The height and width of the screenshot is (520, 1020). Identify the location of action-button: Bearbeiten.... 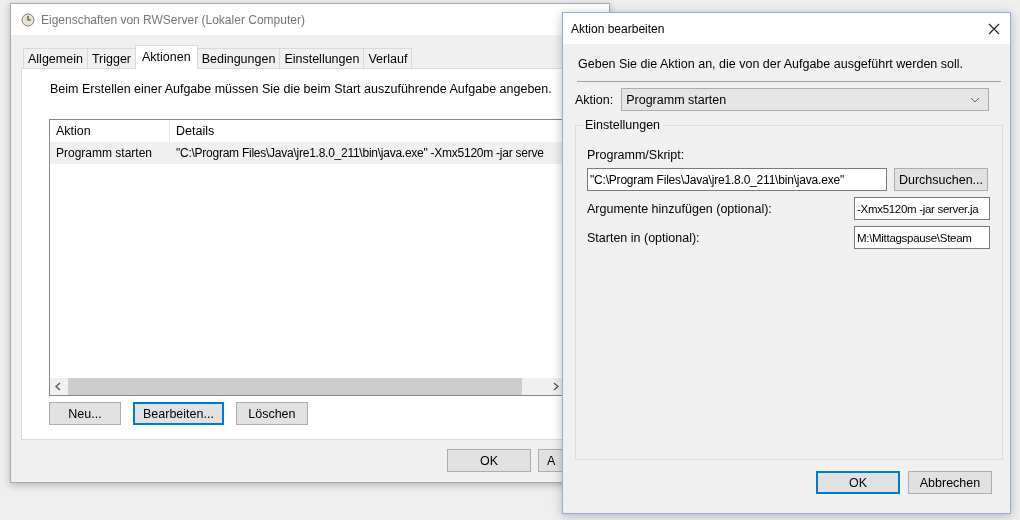
(178, 413).